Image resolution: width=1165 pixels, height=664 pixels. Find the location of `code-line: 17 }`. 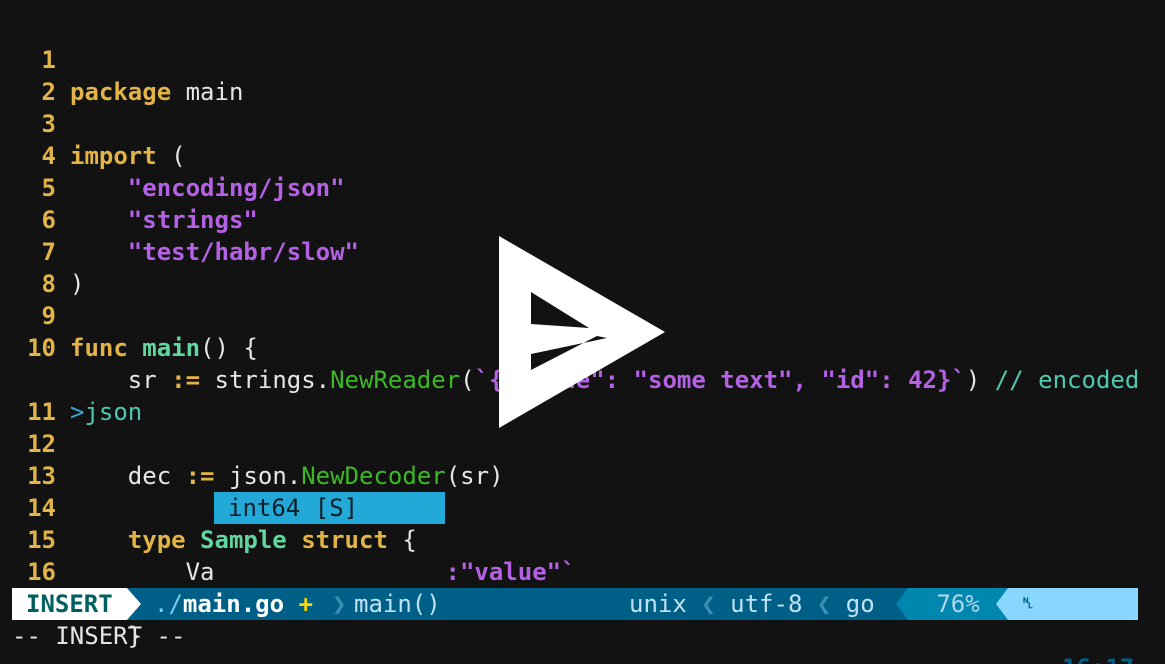

code-line: 17 } is located at coordinates (582, 603).